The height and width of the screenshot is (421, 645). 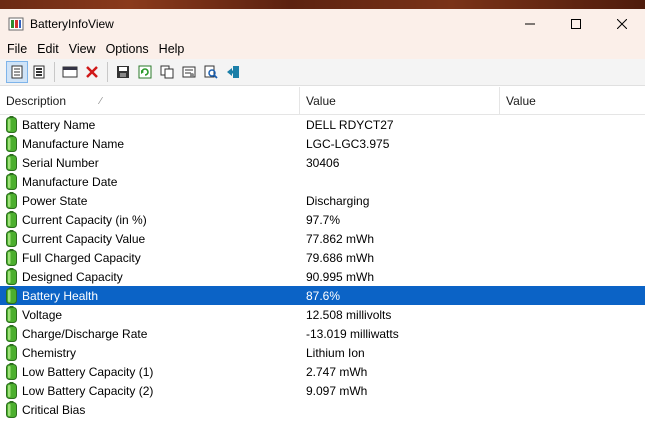 I want to click on menu-options: Options, so click(x=127, y=49).